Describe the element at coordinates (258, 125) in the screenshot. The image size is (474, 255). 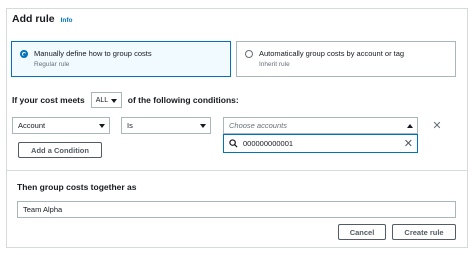
I see `condition-value-placeholder: Choose accounts` at that location.